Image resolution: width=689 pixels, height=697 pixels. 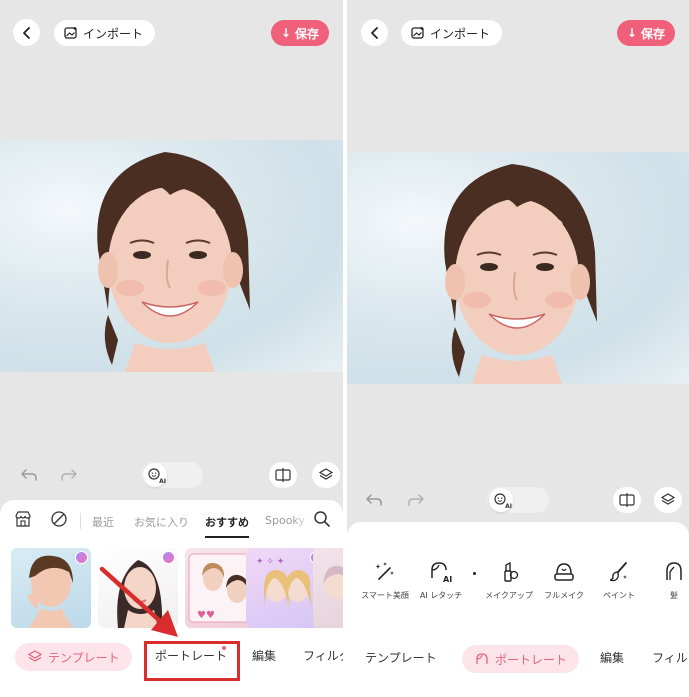 I want to click on category-favorites: お気に入り, so click(x=161, y=522).